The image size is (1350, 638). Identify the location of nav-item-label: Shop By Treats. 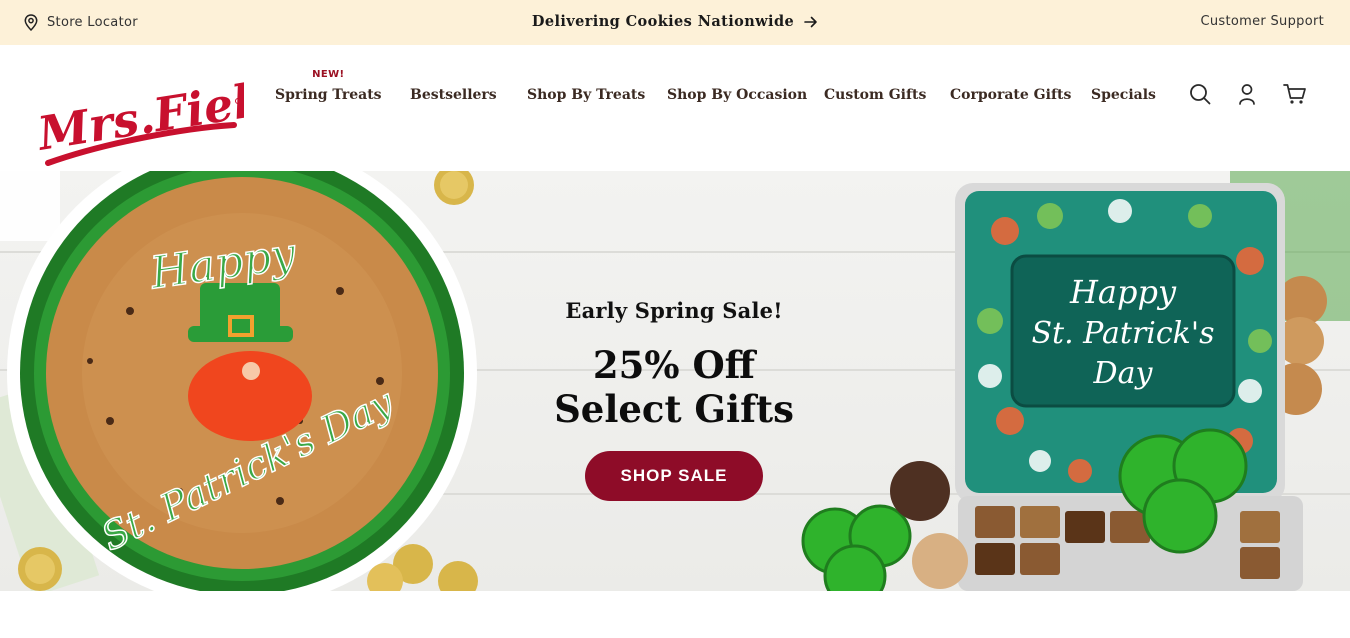
(586, 95).